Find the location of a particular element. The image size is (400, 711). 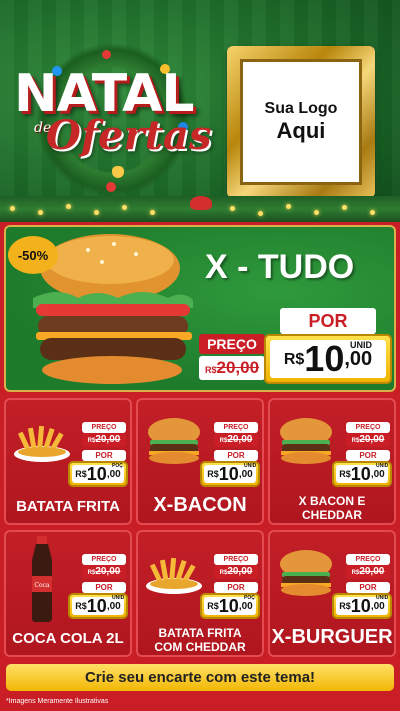

featured-preco-label: PREÇO is located at coordinates (232, 344).